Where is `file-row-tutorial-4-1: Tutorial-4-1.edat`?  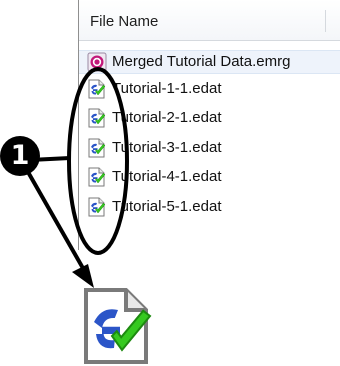 file-row-tutorial-4-1: Tutorial-4-1.edat is located at coordinates (209, 177).